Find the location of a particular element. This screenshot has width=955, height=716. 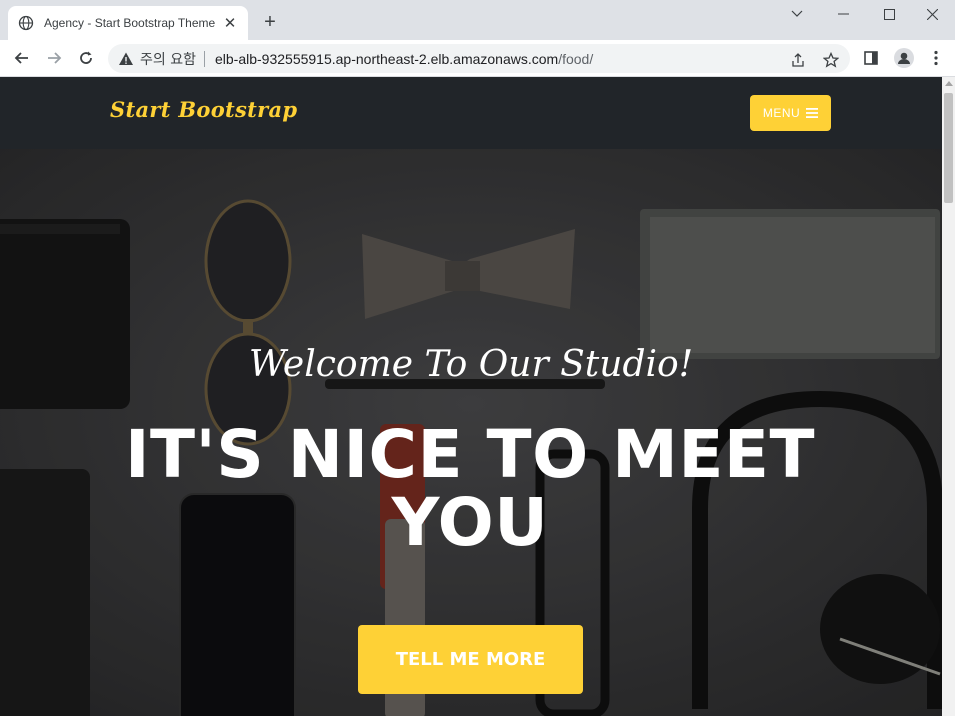

maximize-button is located at coordinates (889, 14).